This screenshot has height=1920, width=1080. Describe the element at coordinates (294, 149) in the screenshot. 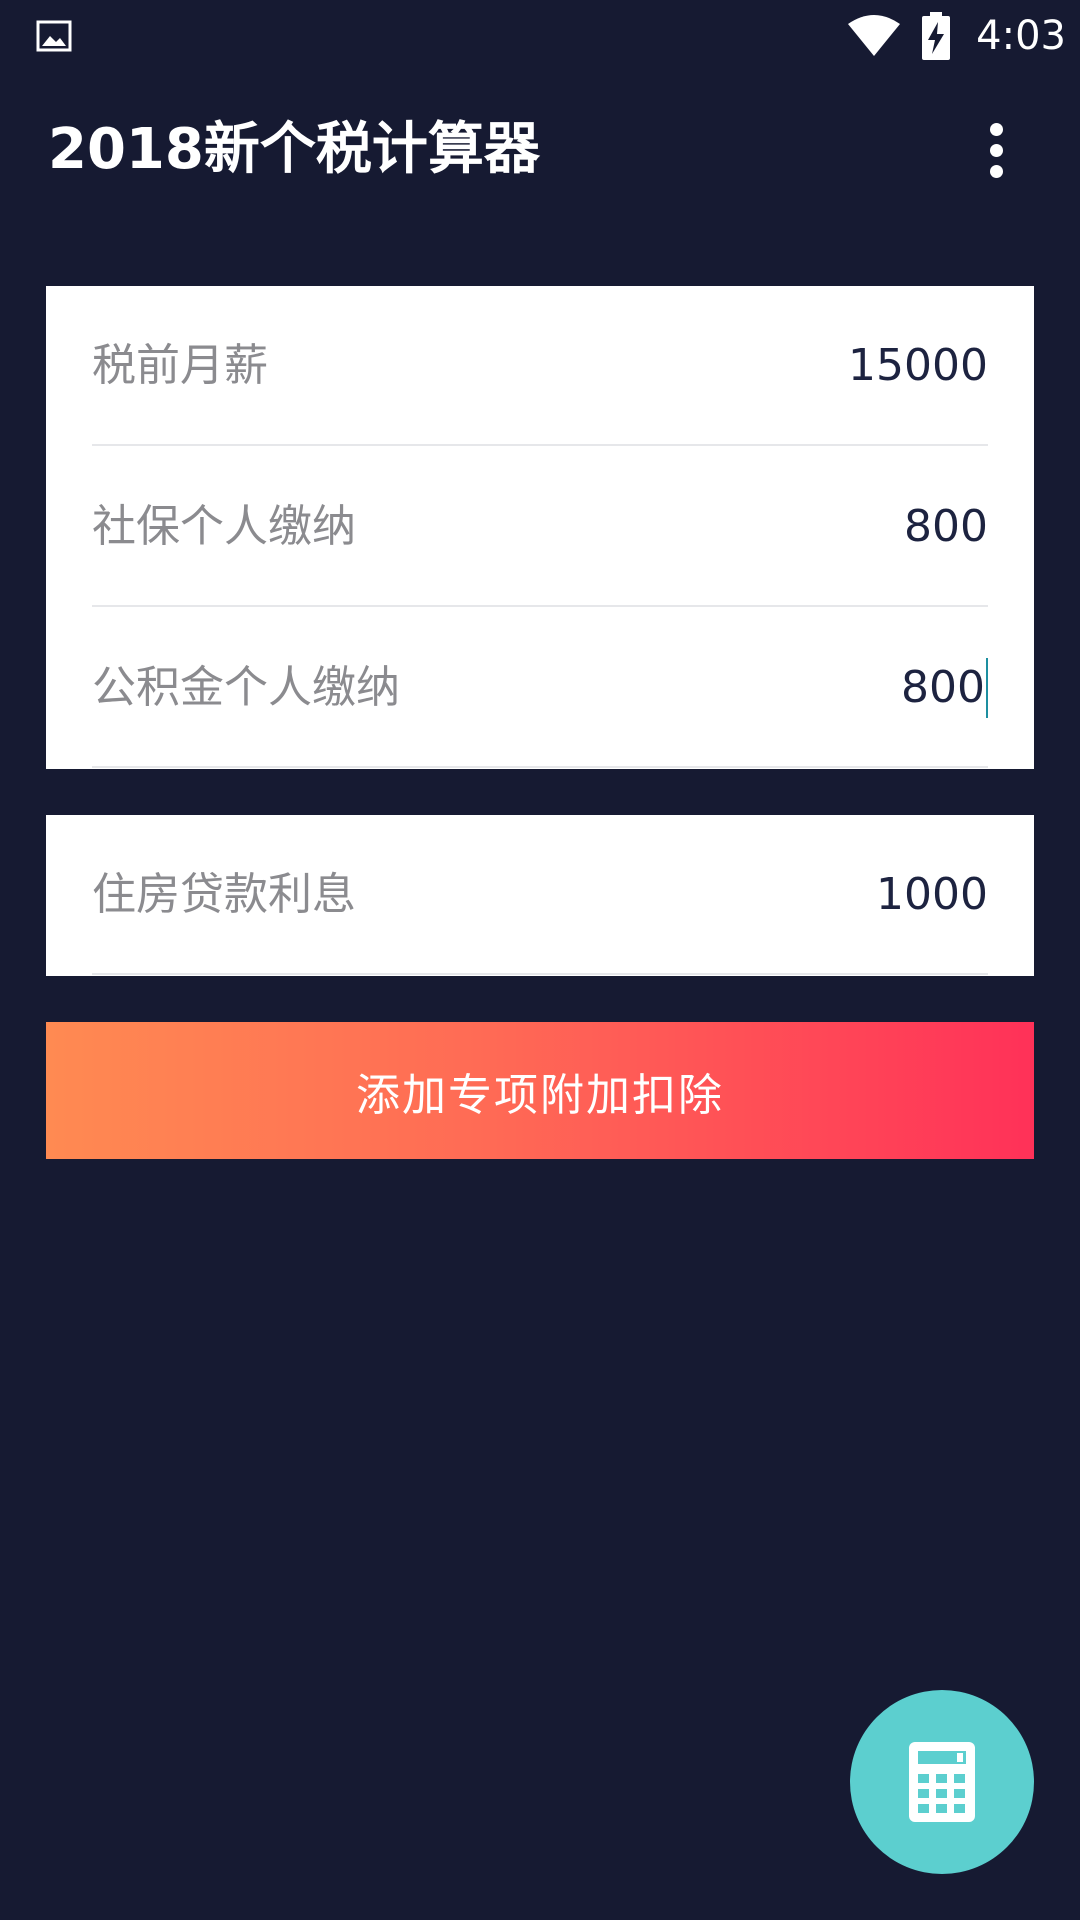

I see `page-title: 2018新个税计算器` at that location.